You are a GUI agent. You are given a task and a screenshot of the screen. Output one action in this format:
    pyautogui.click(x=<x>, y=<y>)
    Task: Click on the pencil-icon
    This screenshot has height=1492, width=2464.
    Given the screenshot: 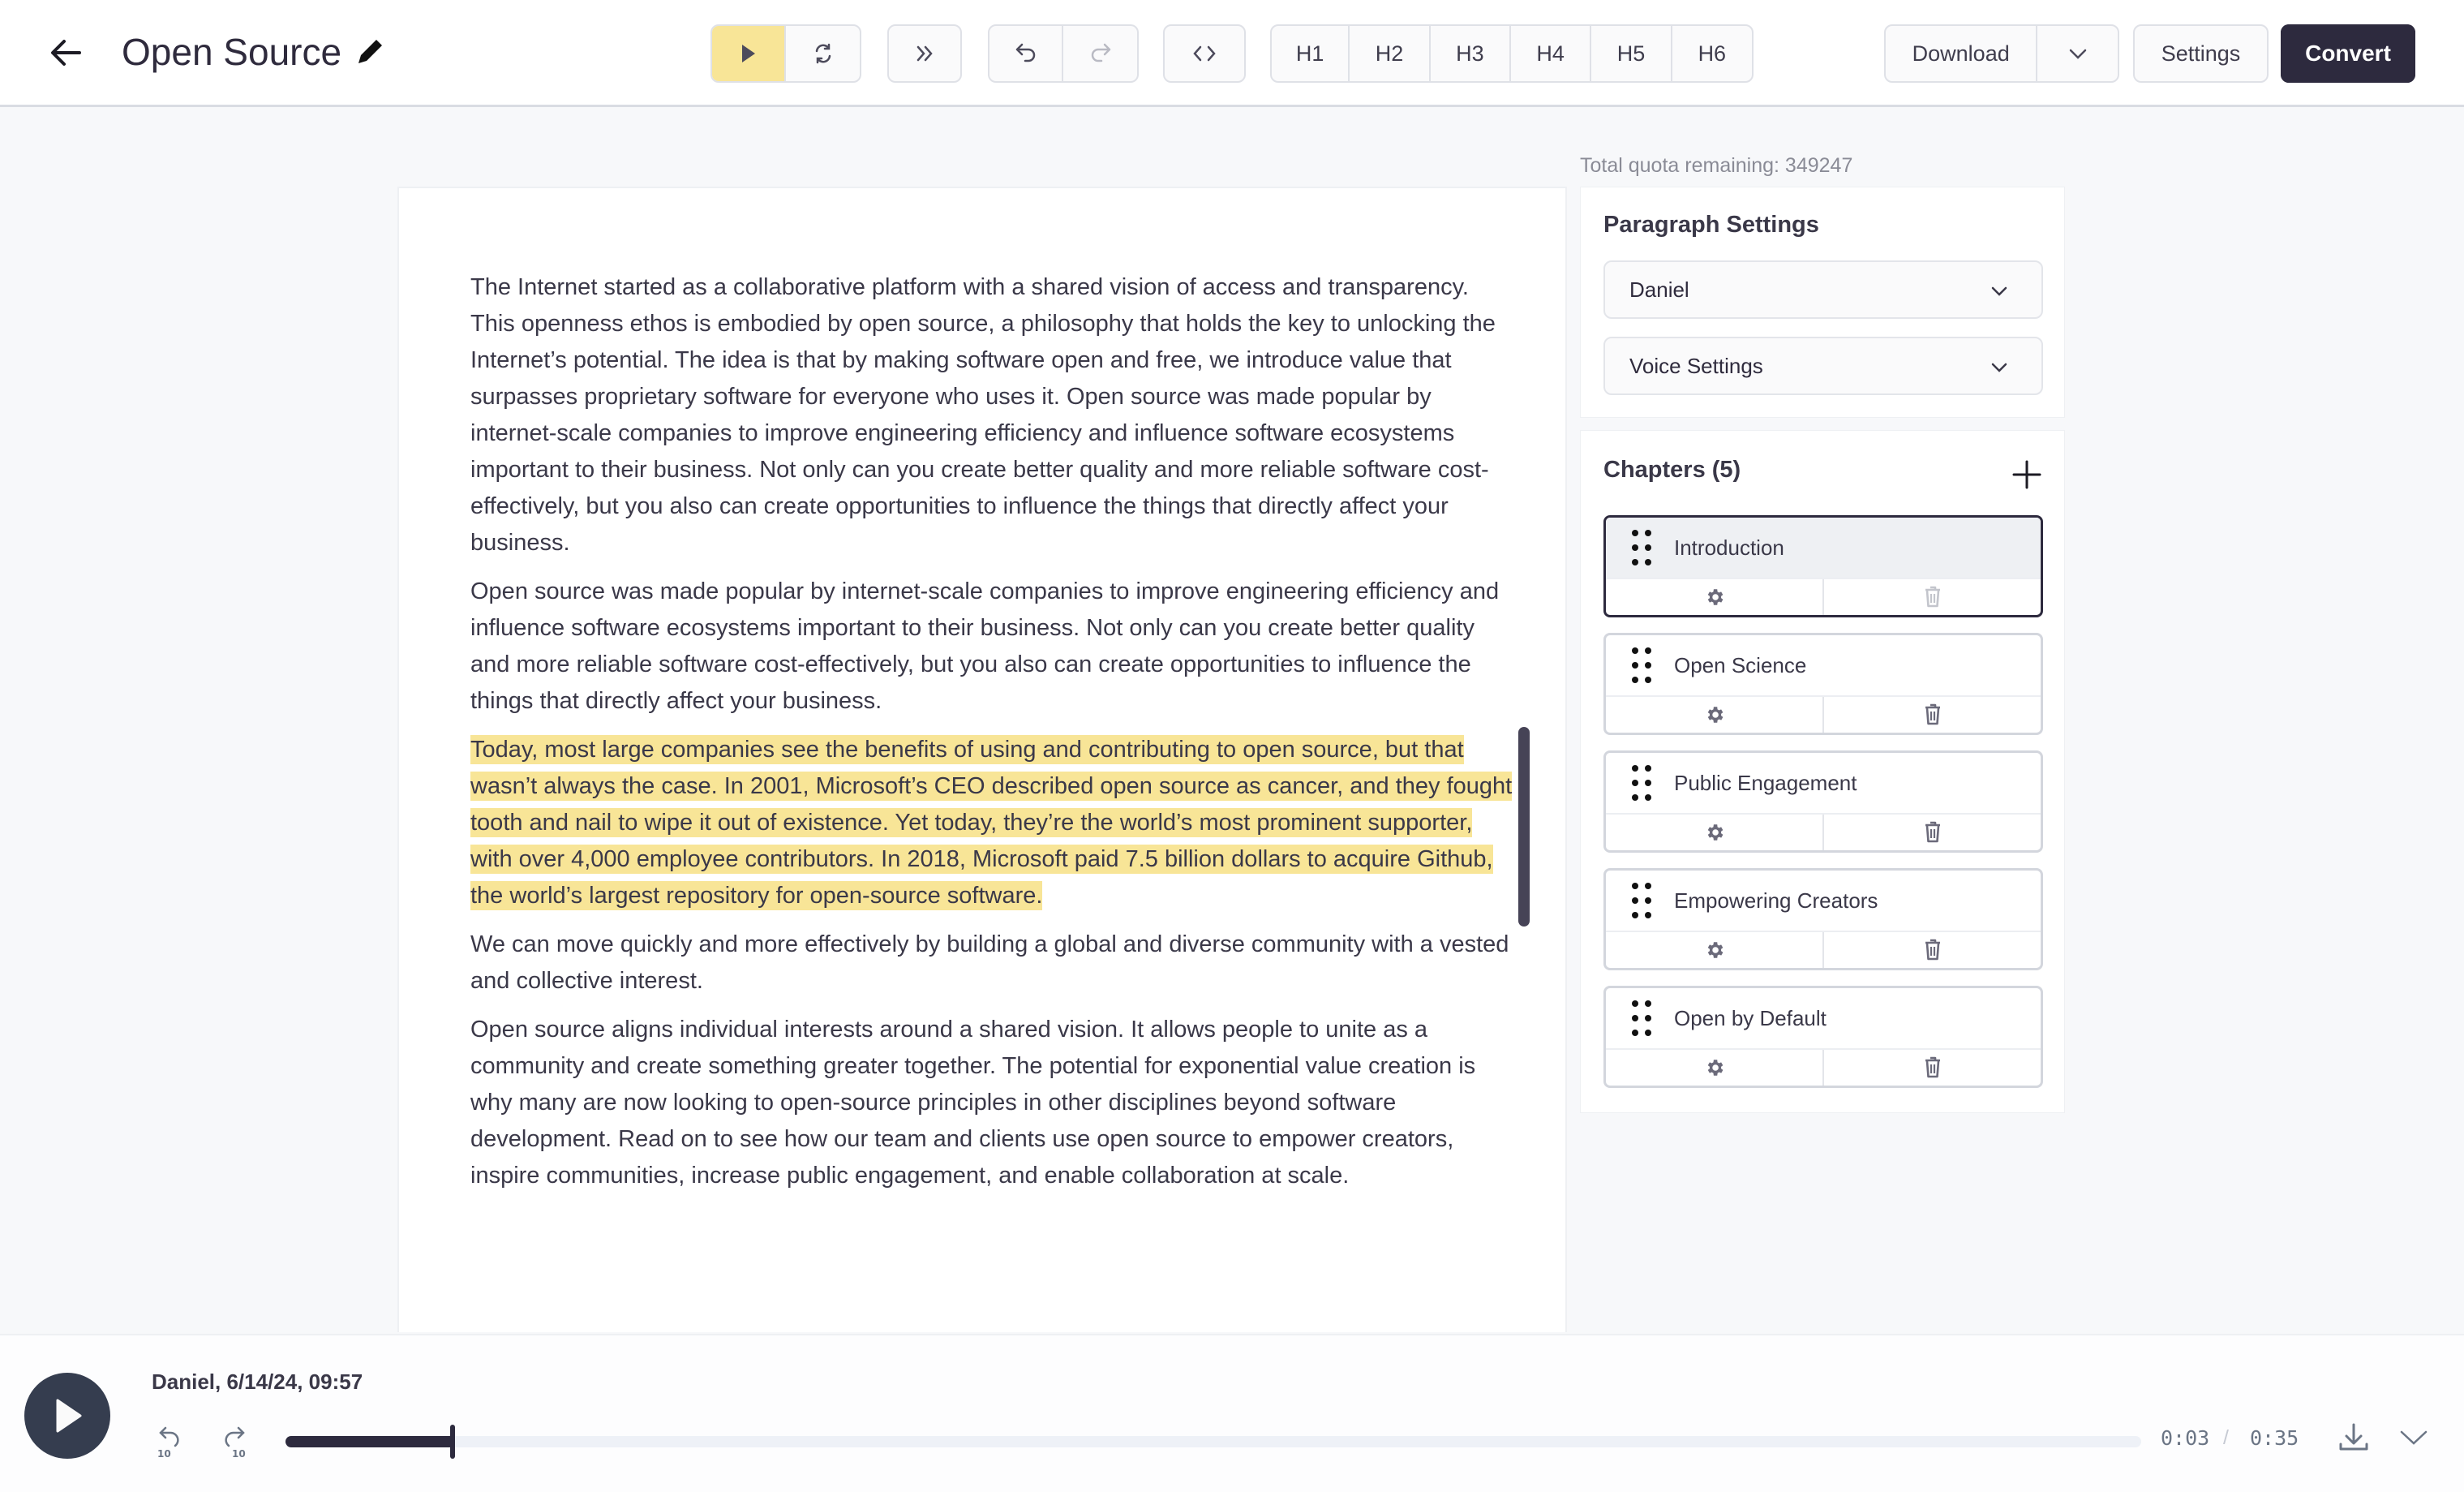 What is the action you would take?
    pyautogui.click(x=370, y=51)
    